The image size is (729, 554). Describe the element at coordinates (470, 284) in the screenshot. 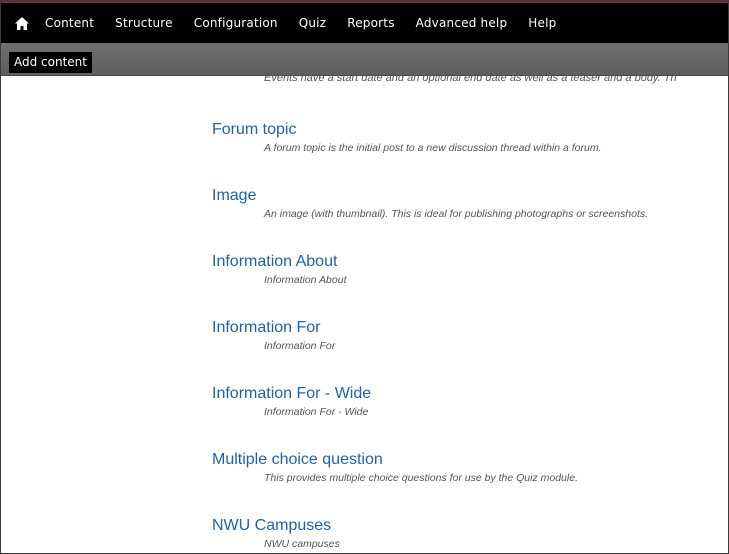

I see `content-type-item: Information About Information About` at that location.